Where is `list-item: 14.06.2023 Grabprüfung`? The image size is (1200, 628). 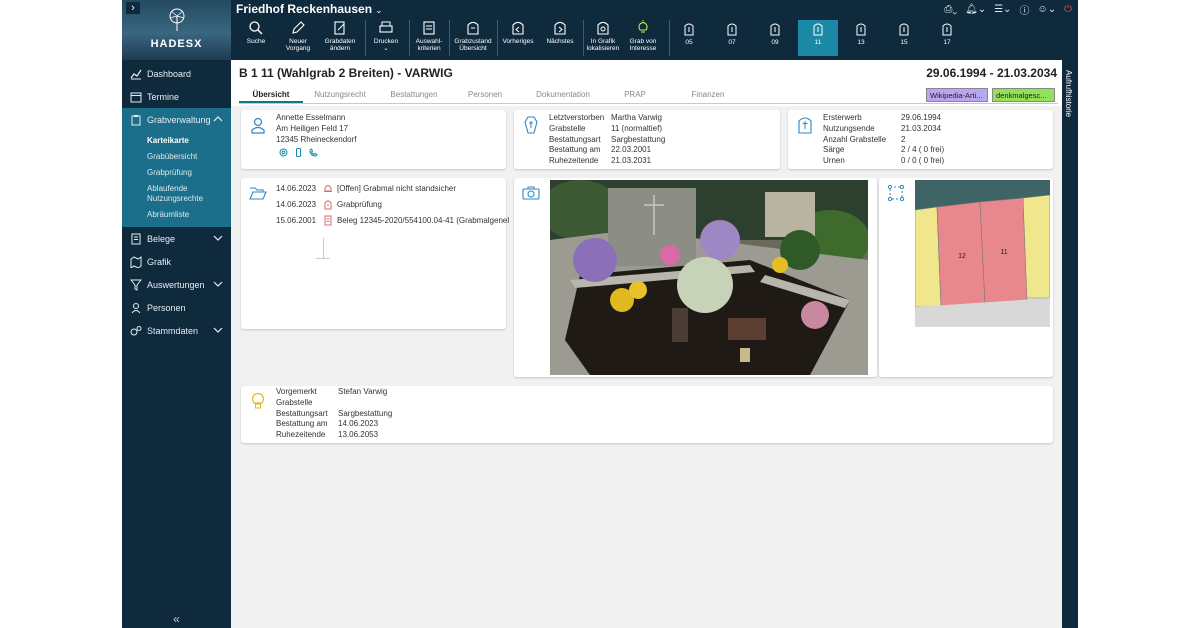 list-item: 14.06.2023 Grabprüfung is located at coordinates (392, 204).